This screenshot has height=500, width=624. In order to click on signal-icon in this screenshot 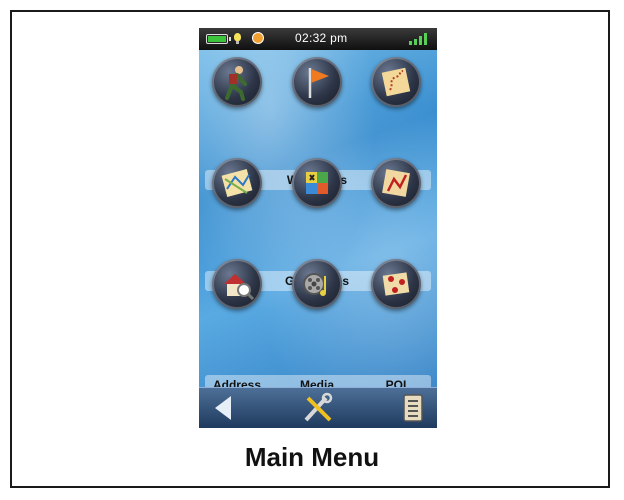, I will do `click(419, 39)`.